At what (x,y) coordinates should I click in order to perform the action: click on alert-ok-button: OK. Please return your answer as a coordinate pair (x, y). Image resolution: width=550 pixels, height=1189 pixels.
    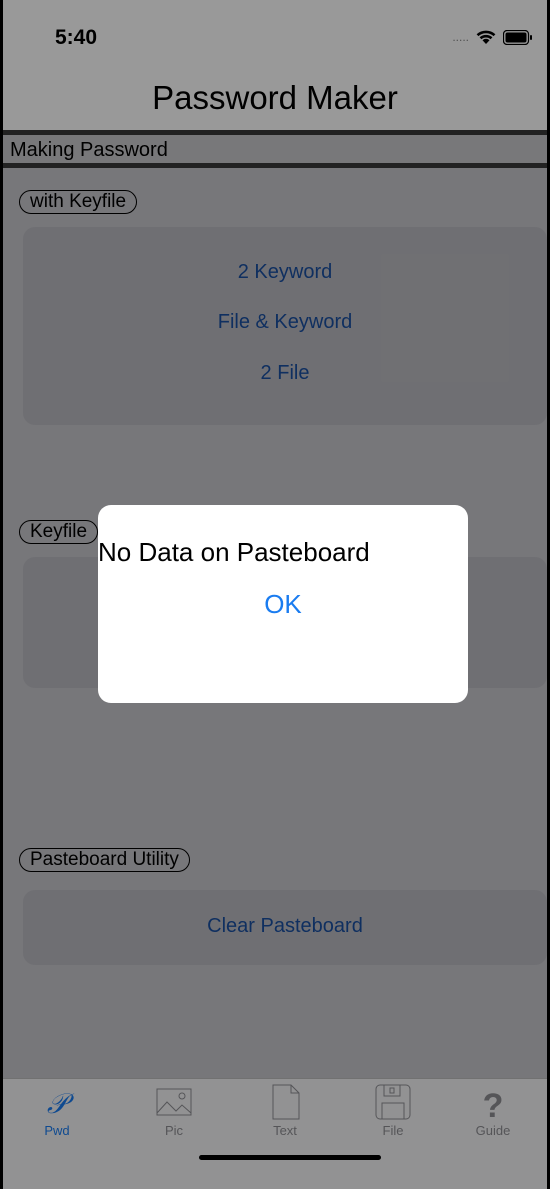
    Looking at the image, I should click on (283, 604).